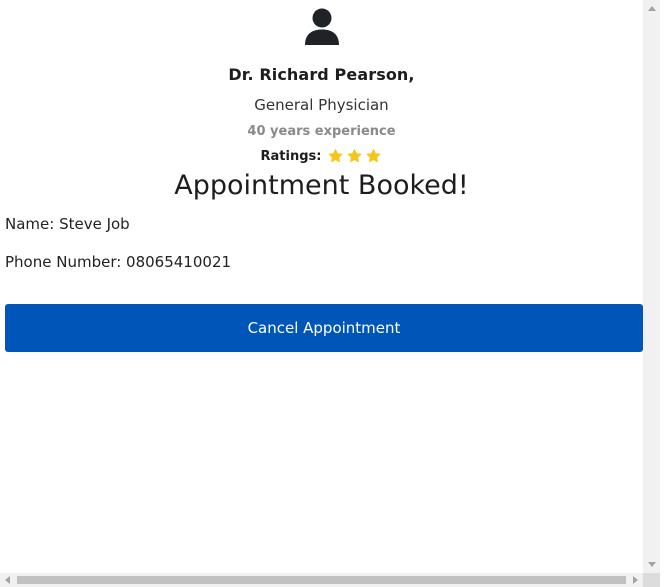  What do you see at coordinates (7, 580) in the screenshot?
I see `scroll-left-arrow-icon` at bounding box center [7, 580].